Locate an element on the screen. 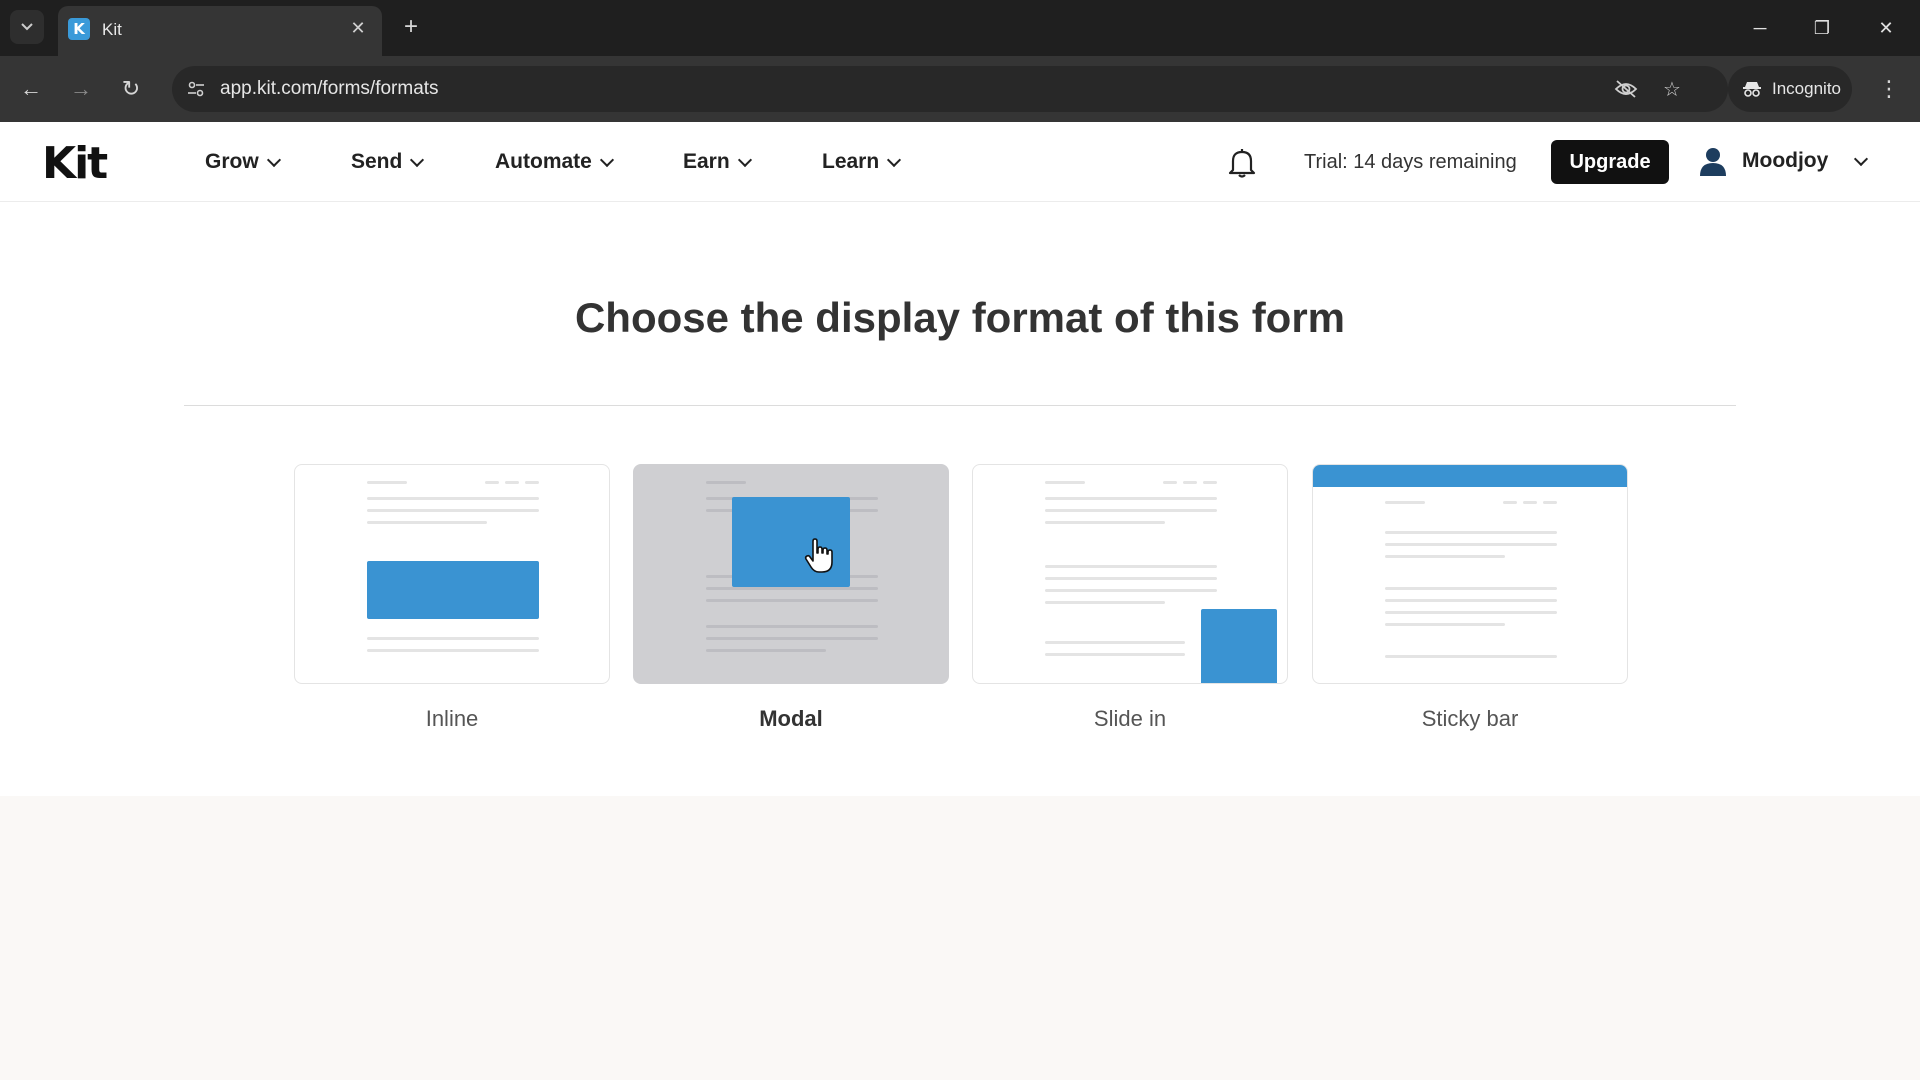 The height and width of the screenshot is (1080, 1920). nav-menu-grow: Grow is located at coordinates (243, 162).